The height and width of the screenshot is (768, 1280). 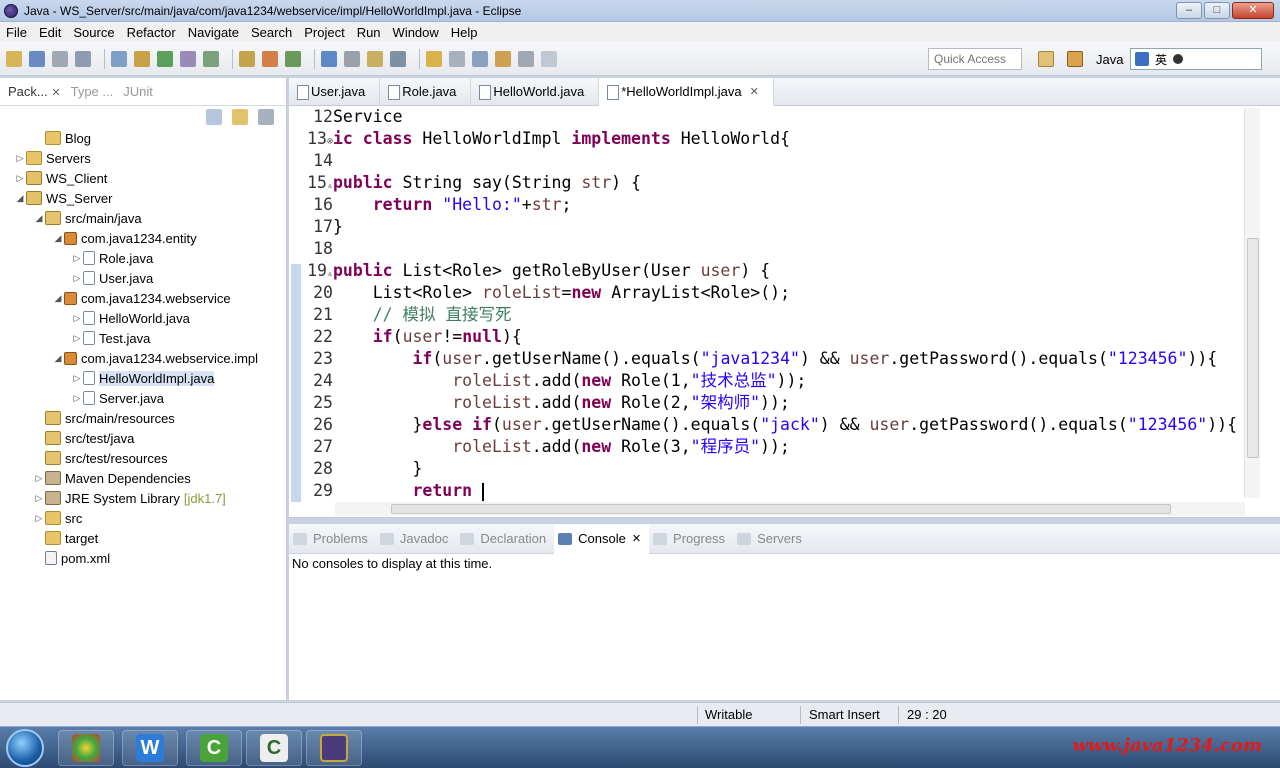 I want to click on collapse-all-icon, so click(x=214, y=117).